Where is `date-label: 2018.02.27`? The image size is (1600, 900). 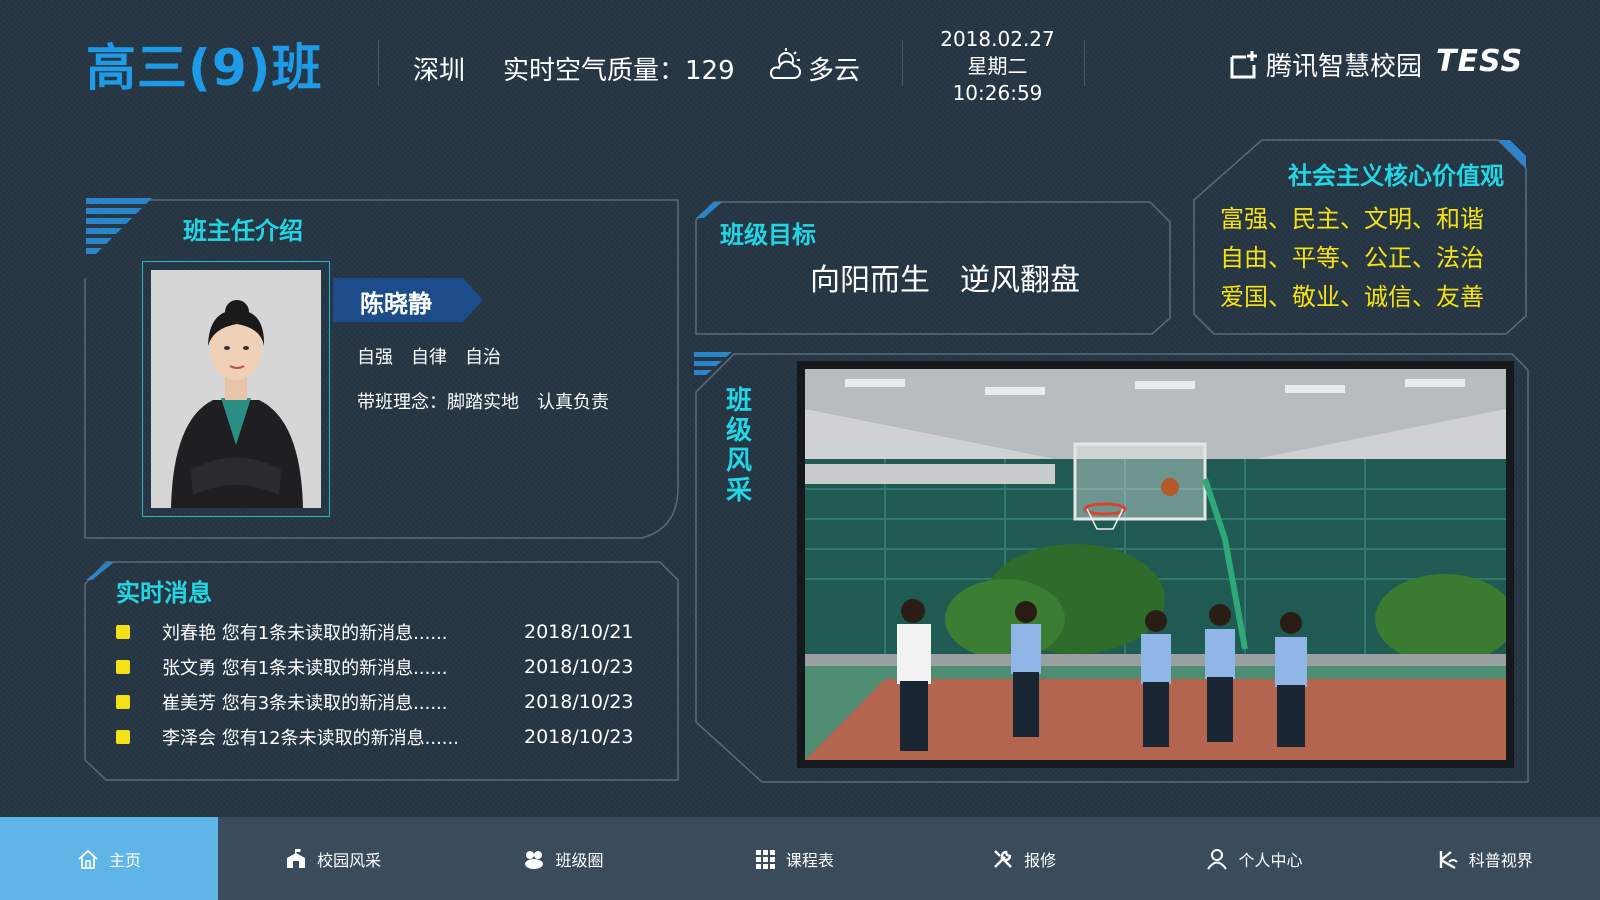
date-label: 2018.02.27 is located at coordinates (997, 39).